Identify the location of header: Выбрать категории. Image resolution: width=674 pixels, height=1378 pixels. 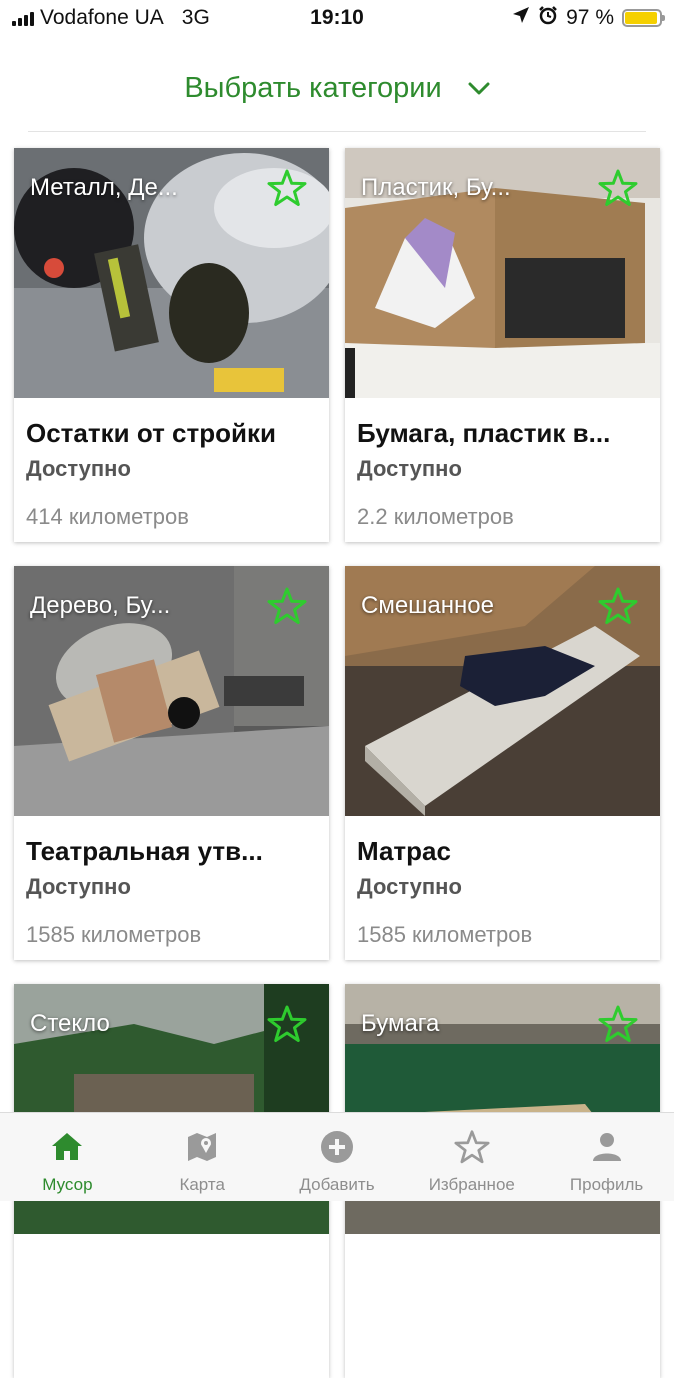
(337, 96).